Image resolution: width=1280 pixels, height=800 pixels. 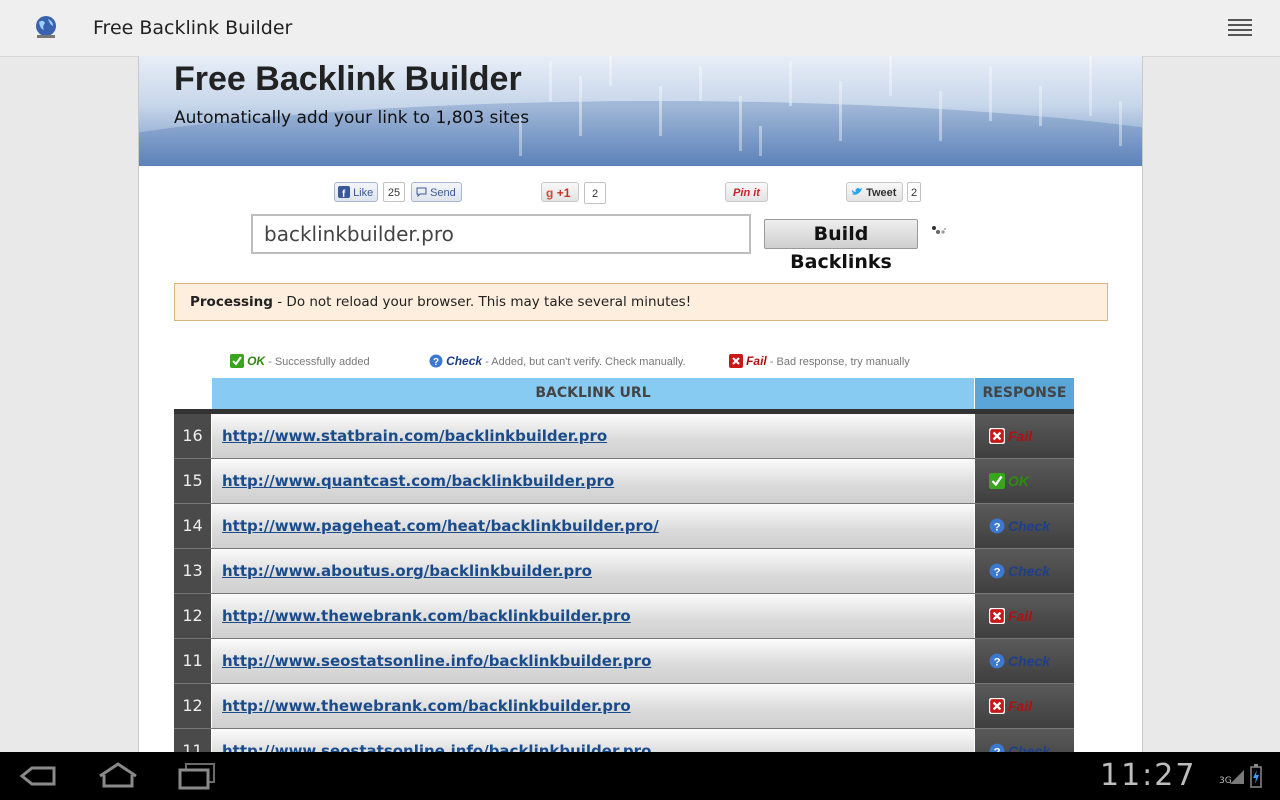 I want to click on twitter-bar: Tweet 2, so click(x=886, y=193).